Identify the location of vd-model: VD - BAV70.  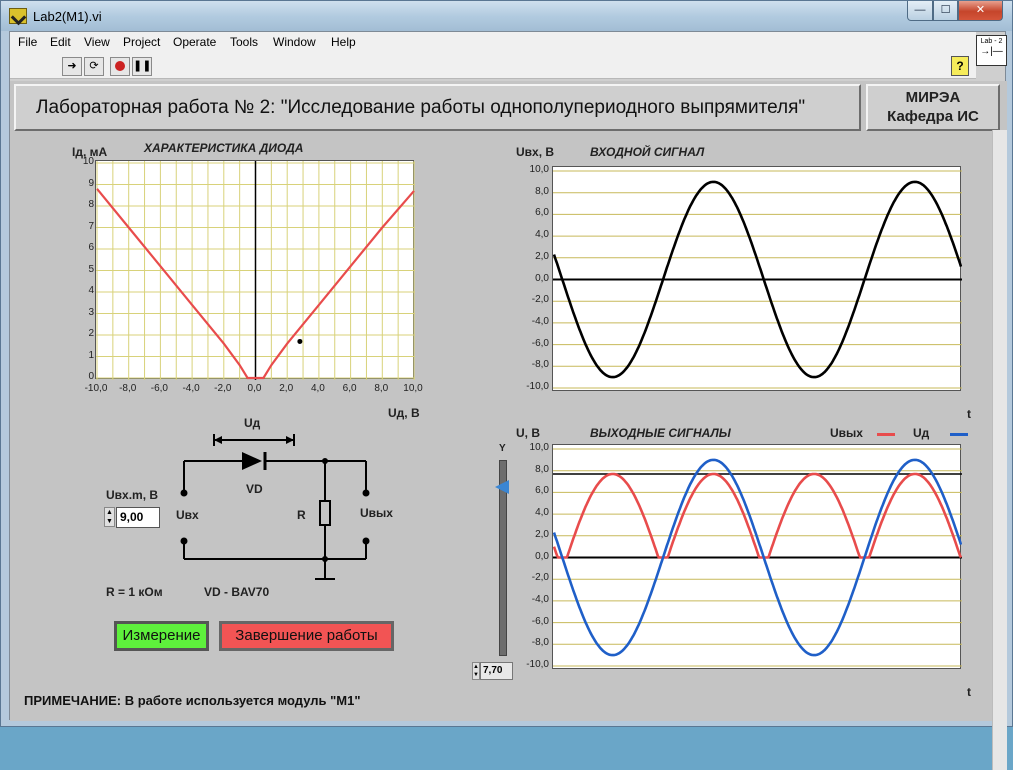
(237, 592).